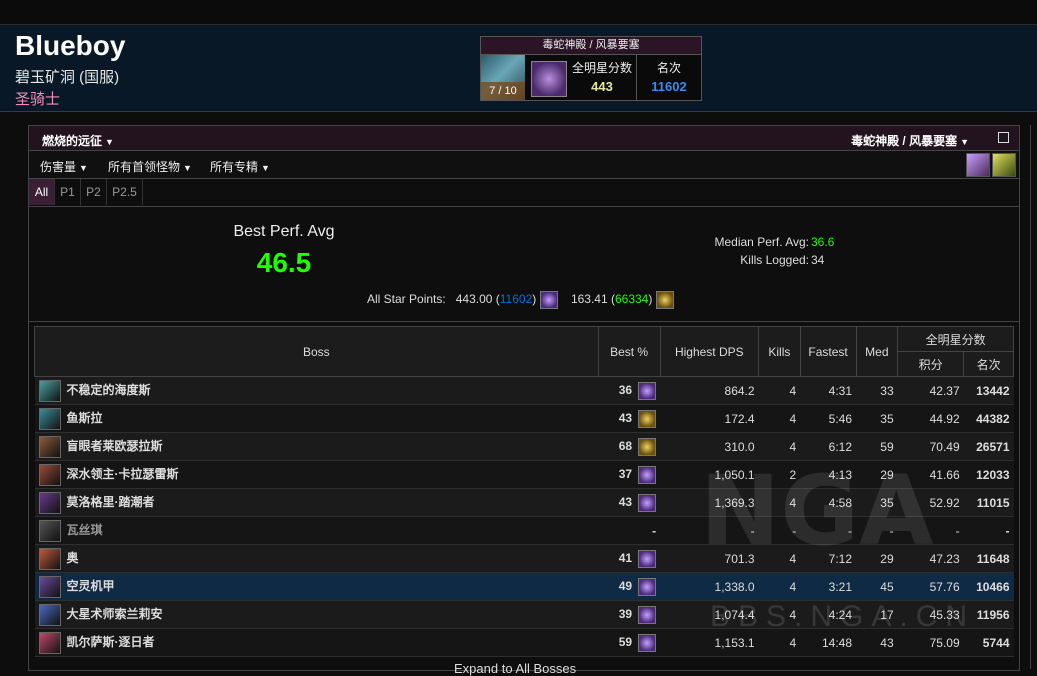 The image size is (1037, 676). What do you see at coordinates (474, 299) in the screenshot?
I see `asp1-value: 443.00` at bounding box center [474, 299].